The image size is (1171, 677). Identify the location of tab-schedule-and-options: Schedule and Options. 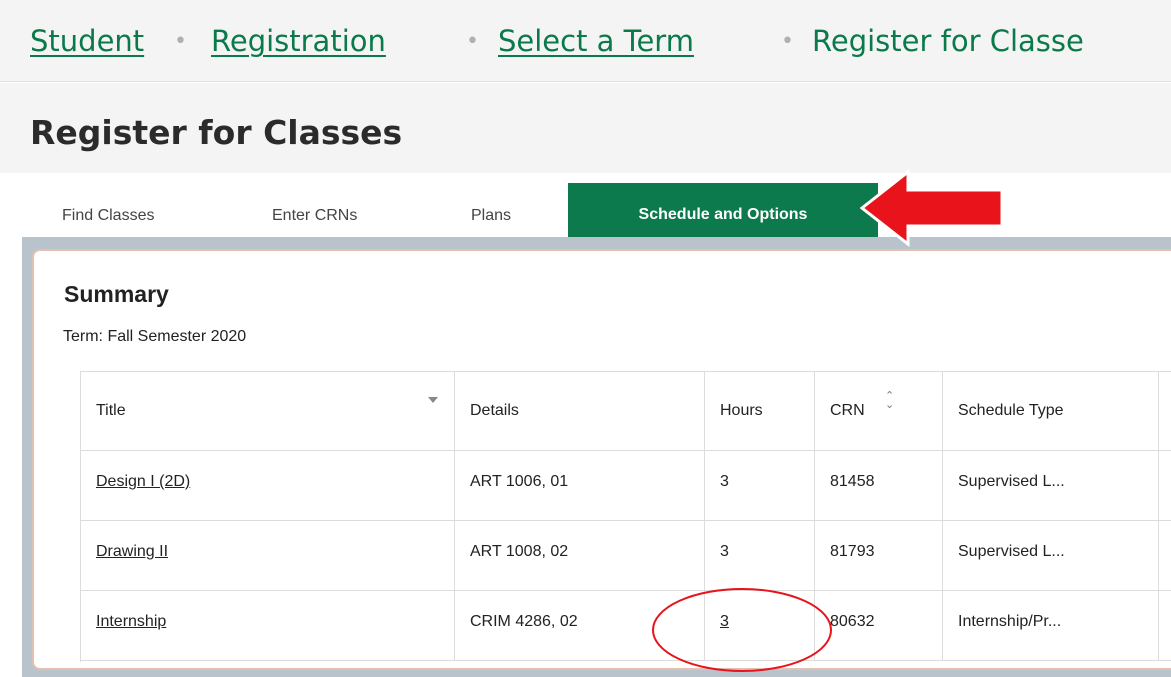
(723, 211).